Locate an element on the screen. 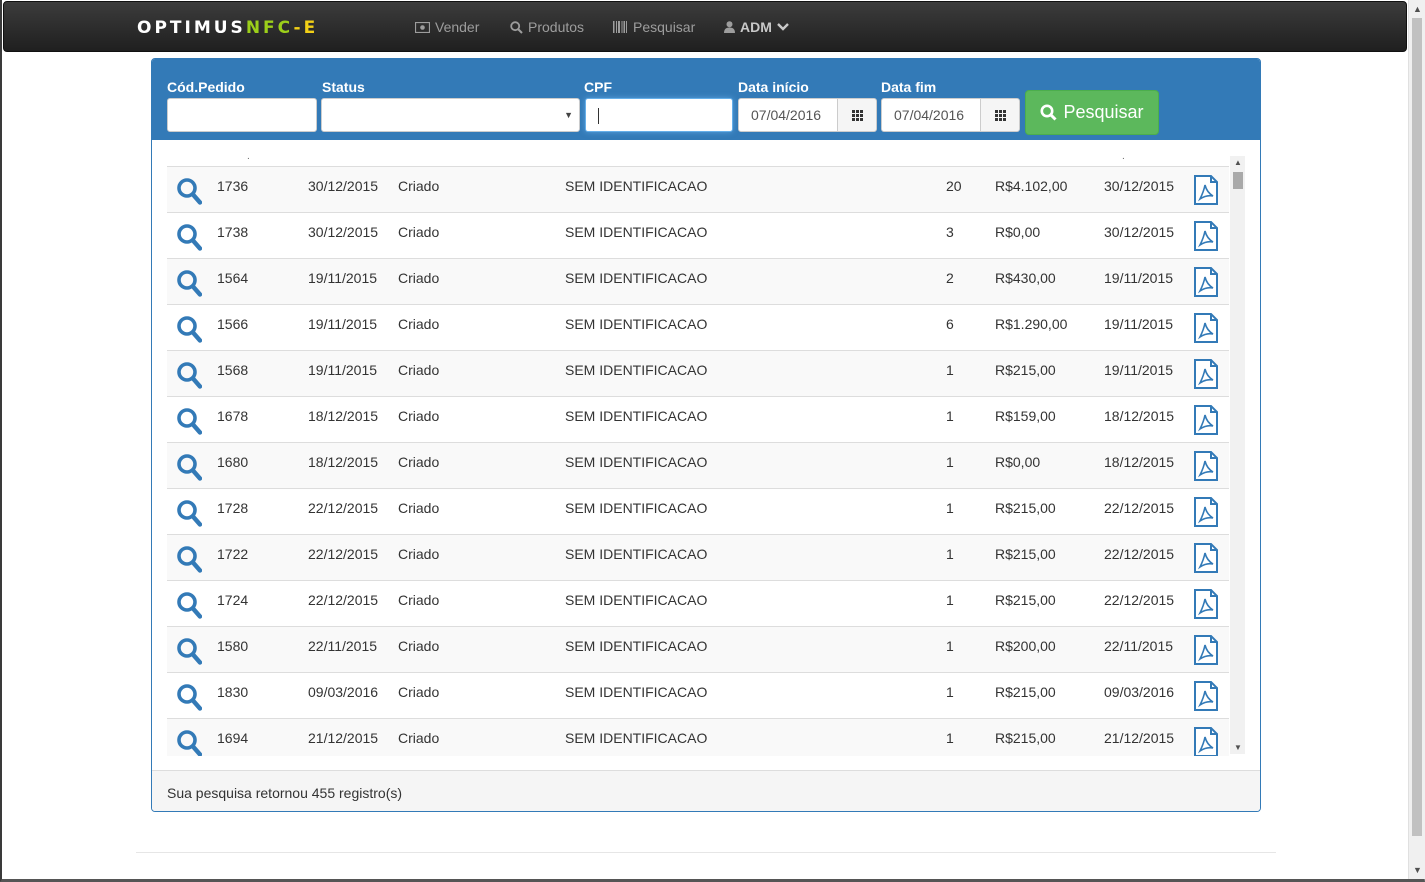 This screenshot has width=1425, height=882. table-scroll-up-arrow-icon: ▲ is located at coordinates (1238, 162).